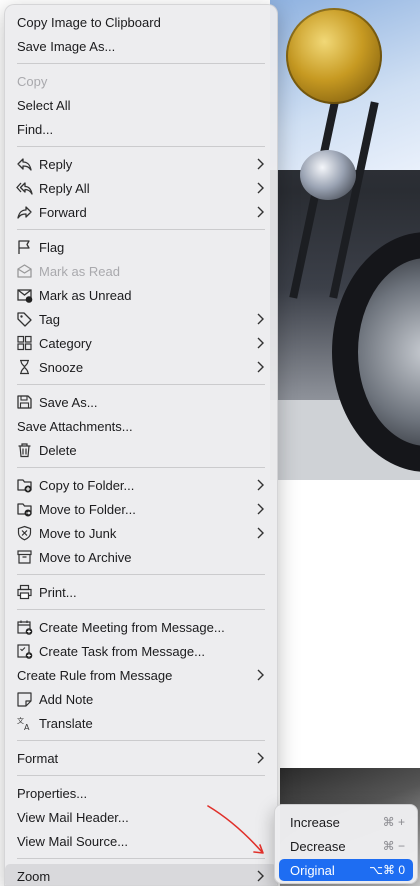 The width and height of the screenshot is (420, 886). Describe the element at coordinates (34, 876) in the screenshot. I see `menu-item-label: Zoom` at that location.